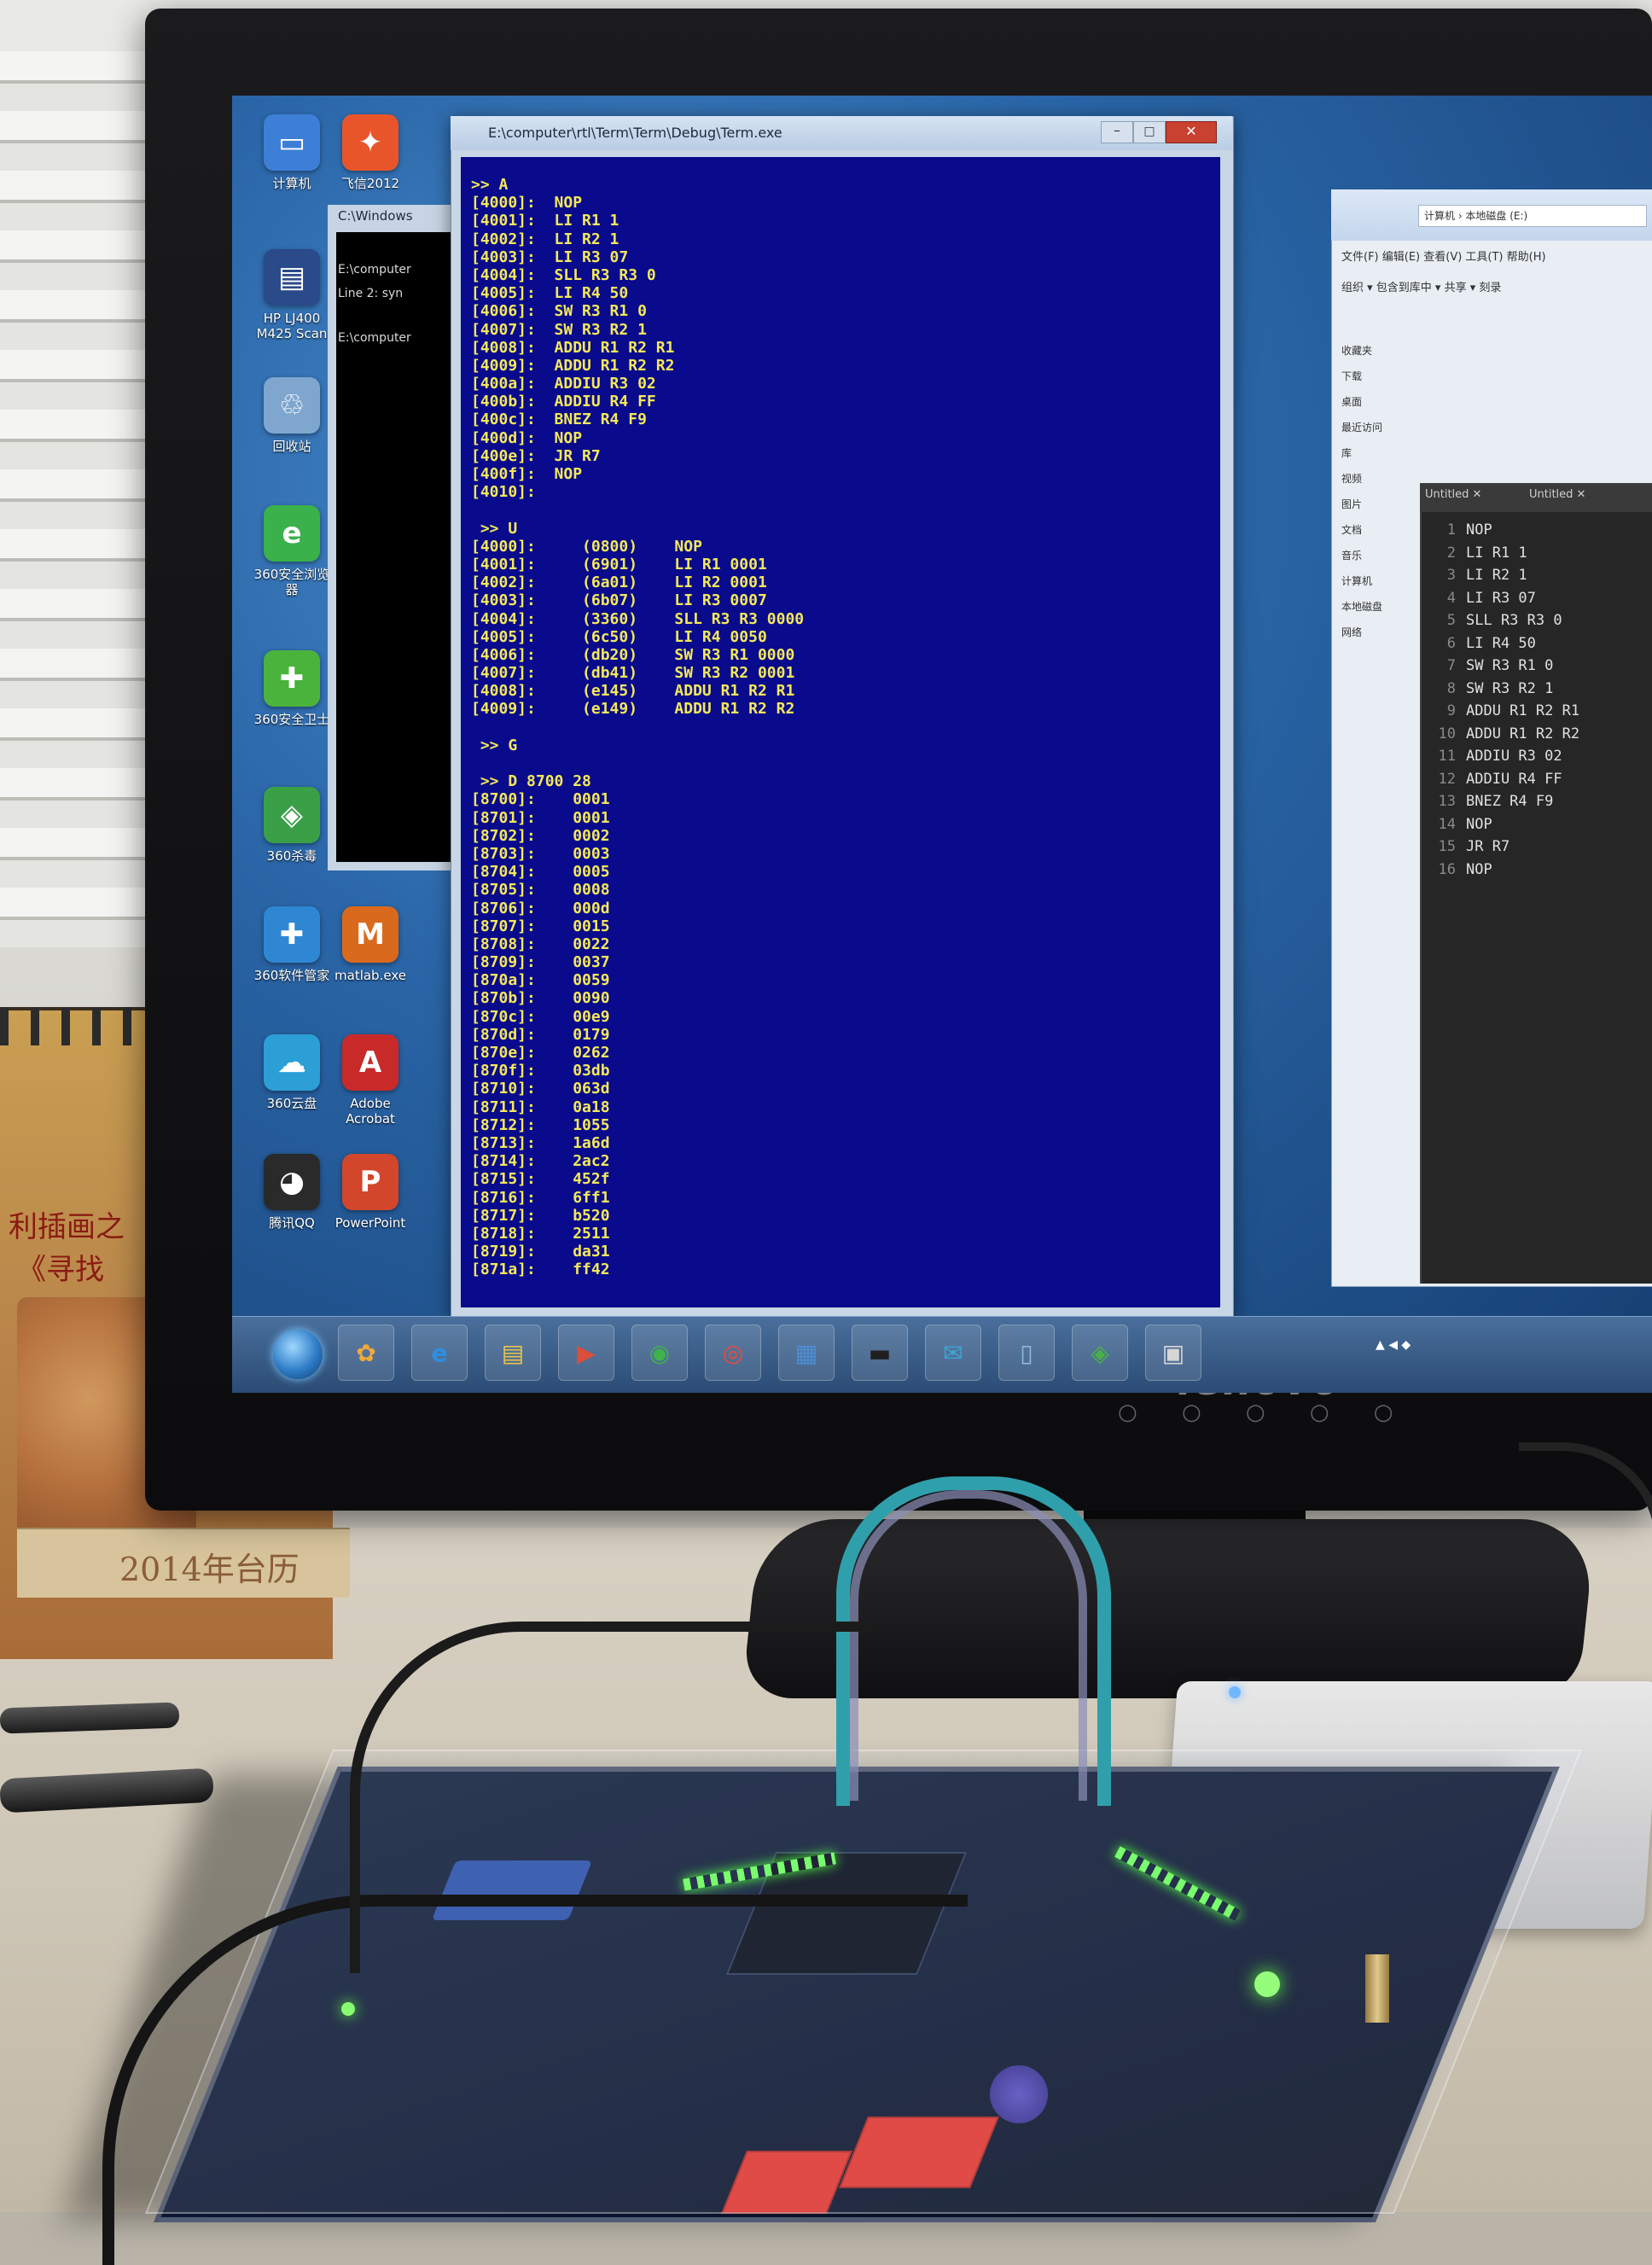  I want to click on code-text: ADDU R1 R2 R2, so click(1523, 733).